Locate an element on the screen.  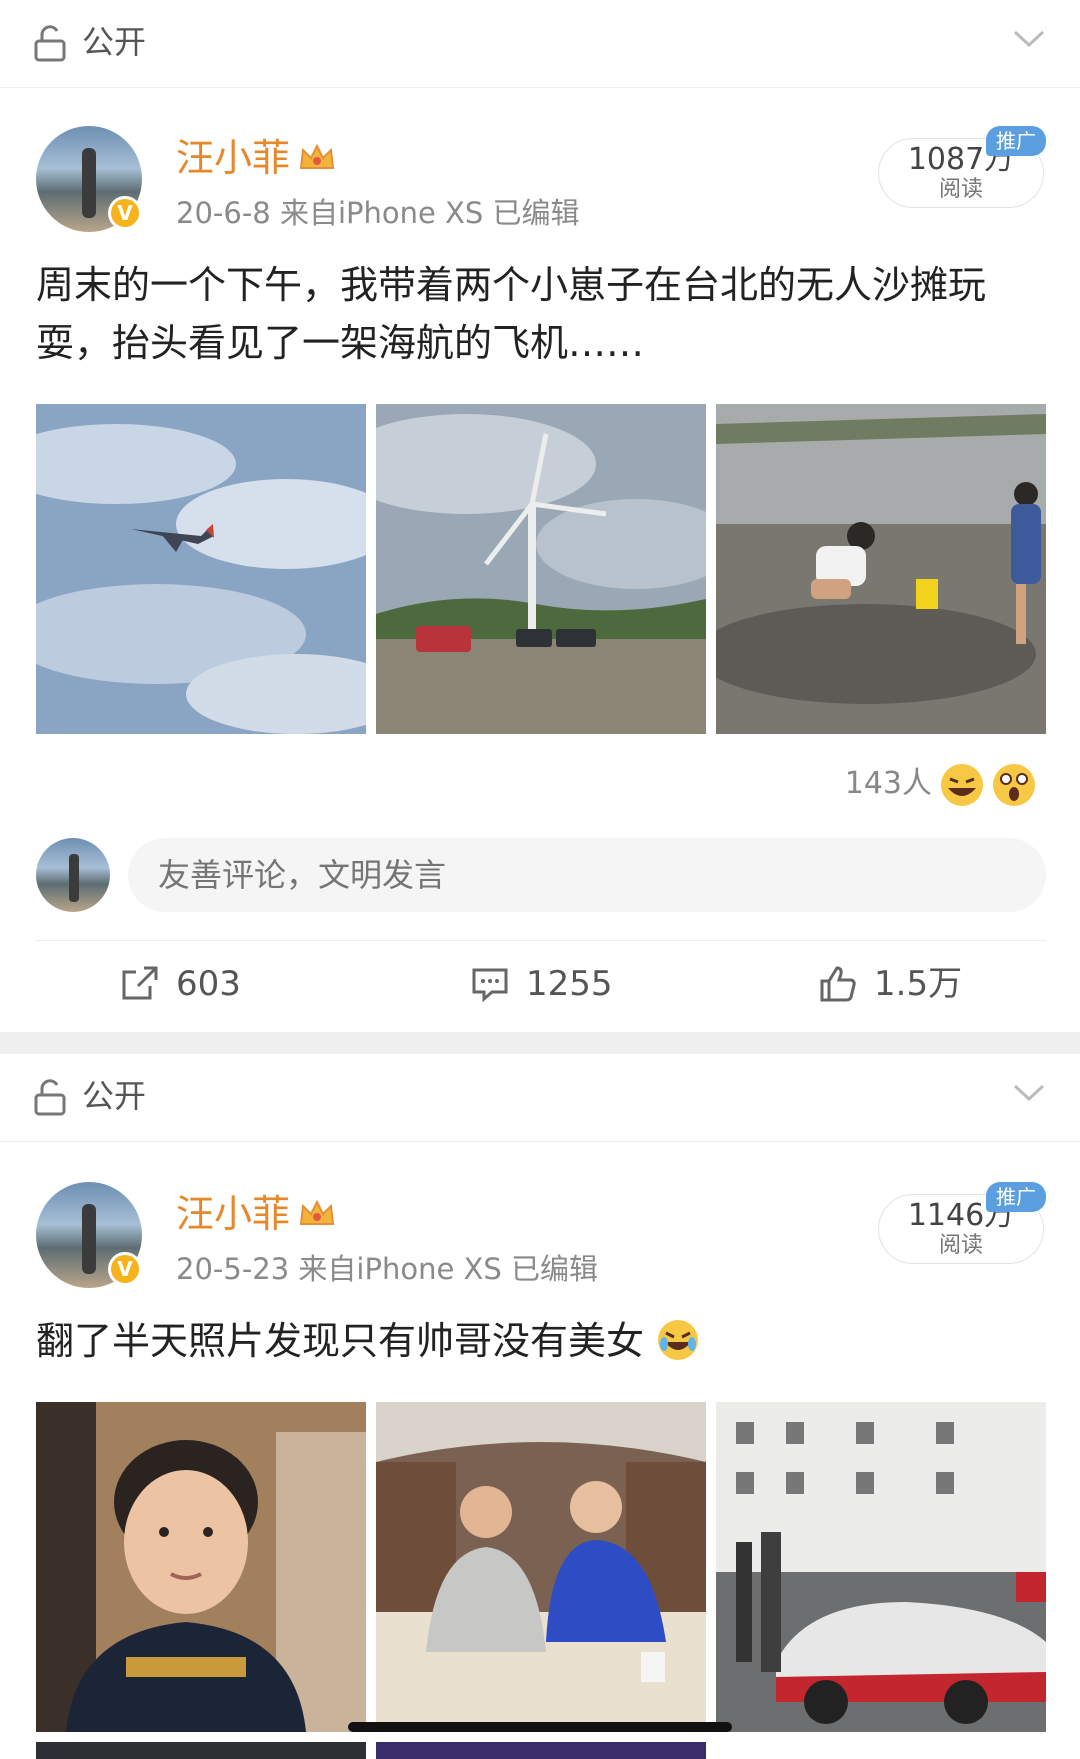
airplane-in-sky-photo is located at coordinates (201, 569).